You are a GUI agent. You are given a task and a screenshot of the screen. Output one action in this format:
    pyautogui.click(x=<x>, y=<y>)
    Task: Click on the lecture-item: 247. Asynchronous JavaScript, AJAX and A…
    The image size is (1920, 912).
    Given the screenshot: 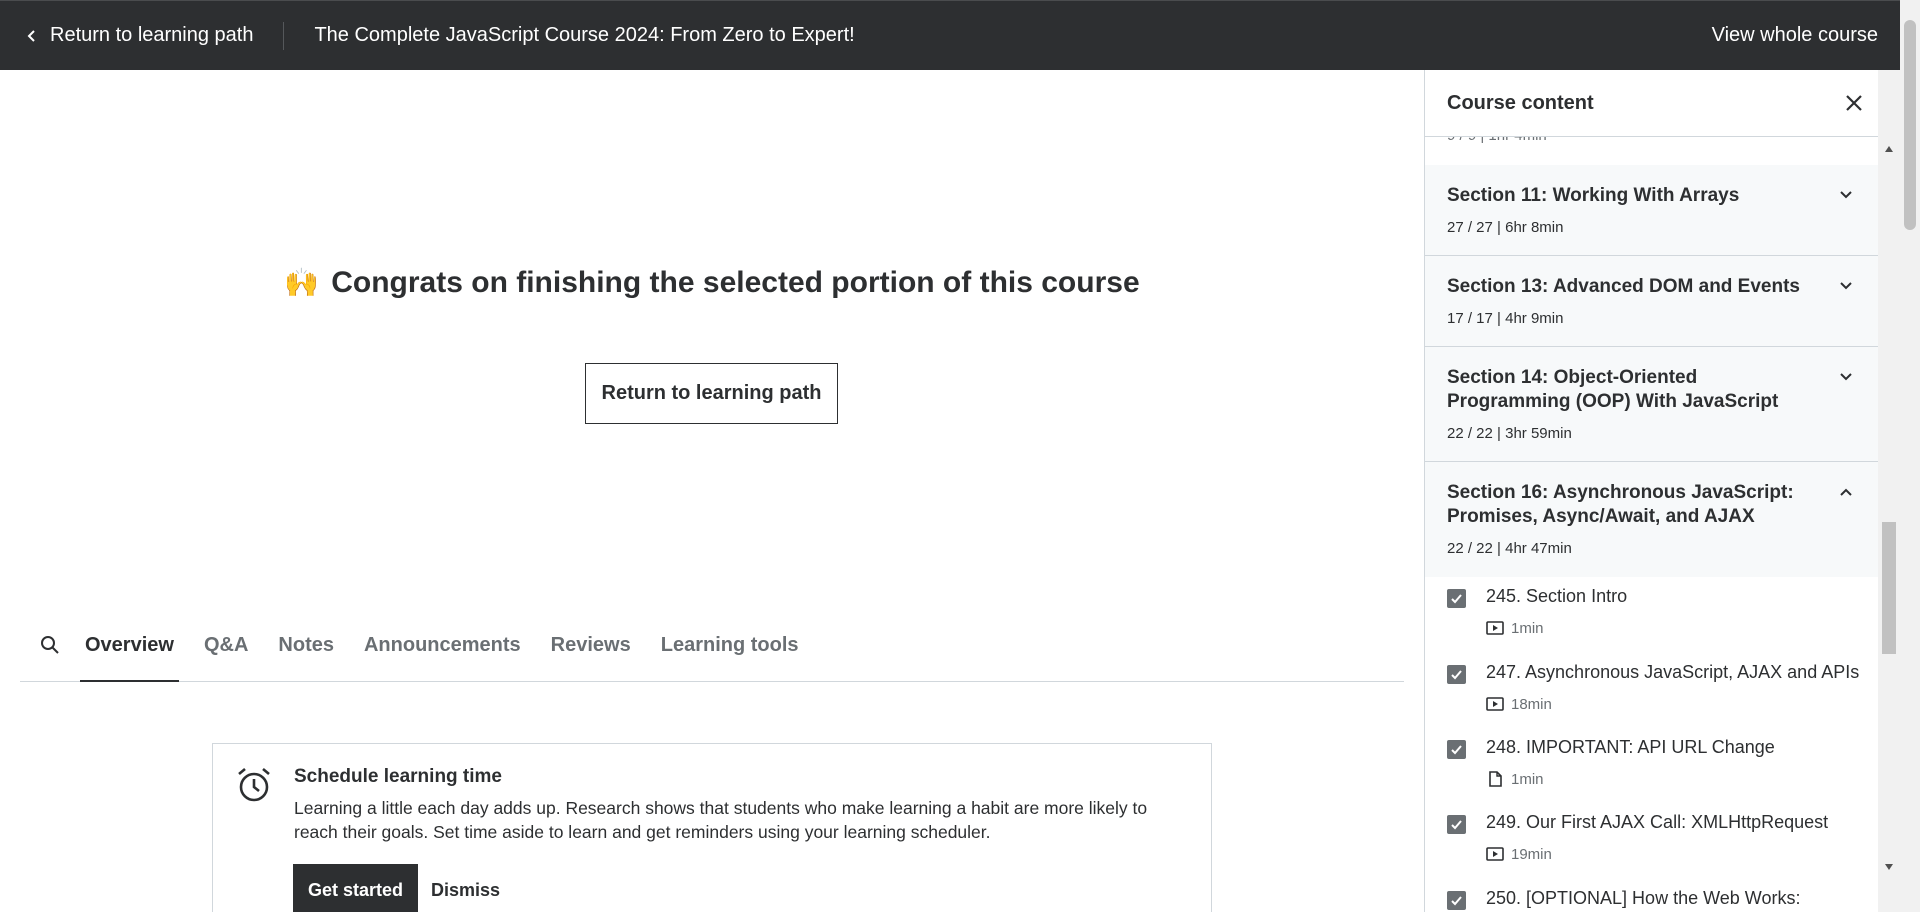 What is the action you would take?
    pyautogui.click(x=1651, y=691)
    